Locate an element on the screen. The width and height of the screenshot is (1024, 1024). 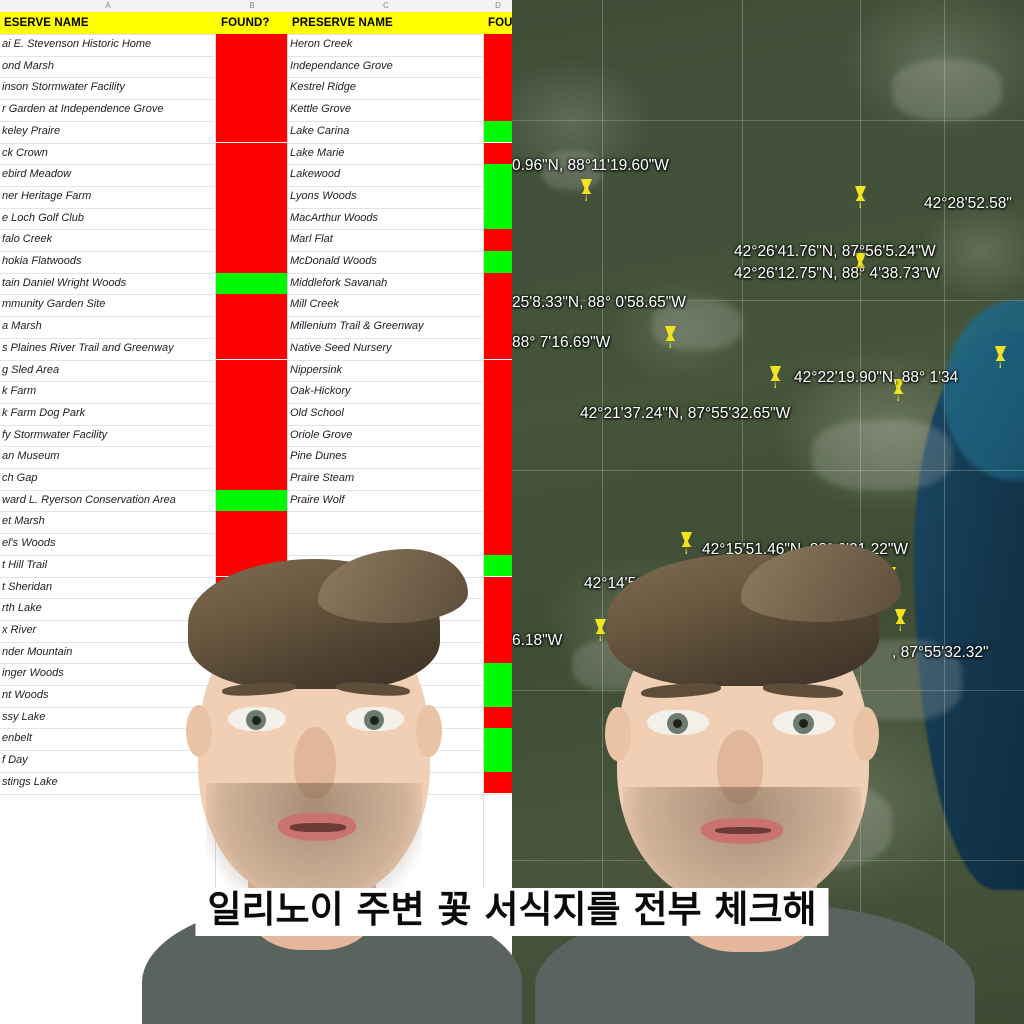
preserve-name-cell: Oak-Hickory is located at coordinates (386, 392).